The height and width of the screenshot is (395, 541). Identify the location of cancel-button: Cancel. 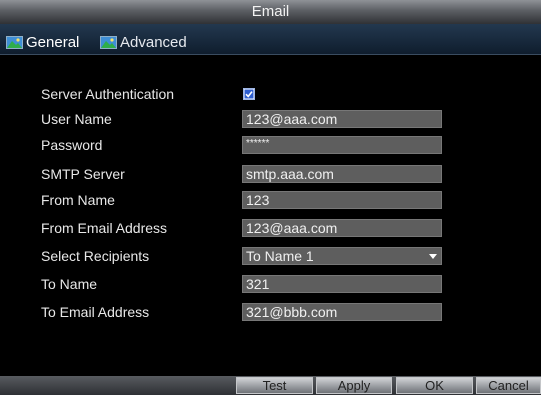
(508, 385).